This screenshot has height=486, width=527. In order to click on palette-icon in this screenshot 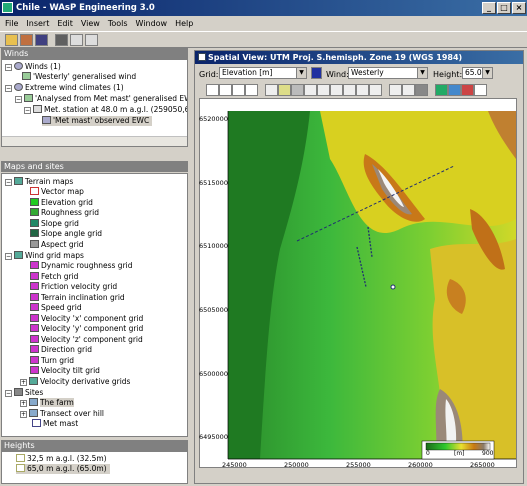, I will do `click(454, 90)`.